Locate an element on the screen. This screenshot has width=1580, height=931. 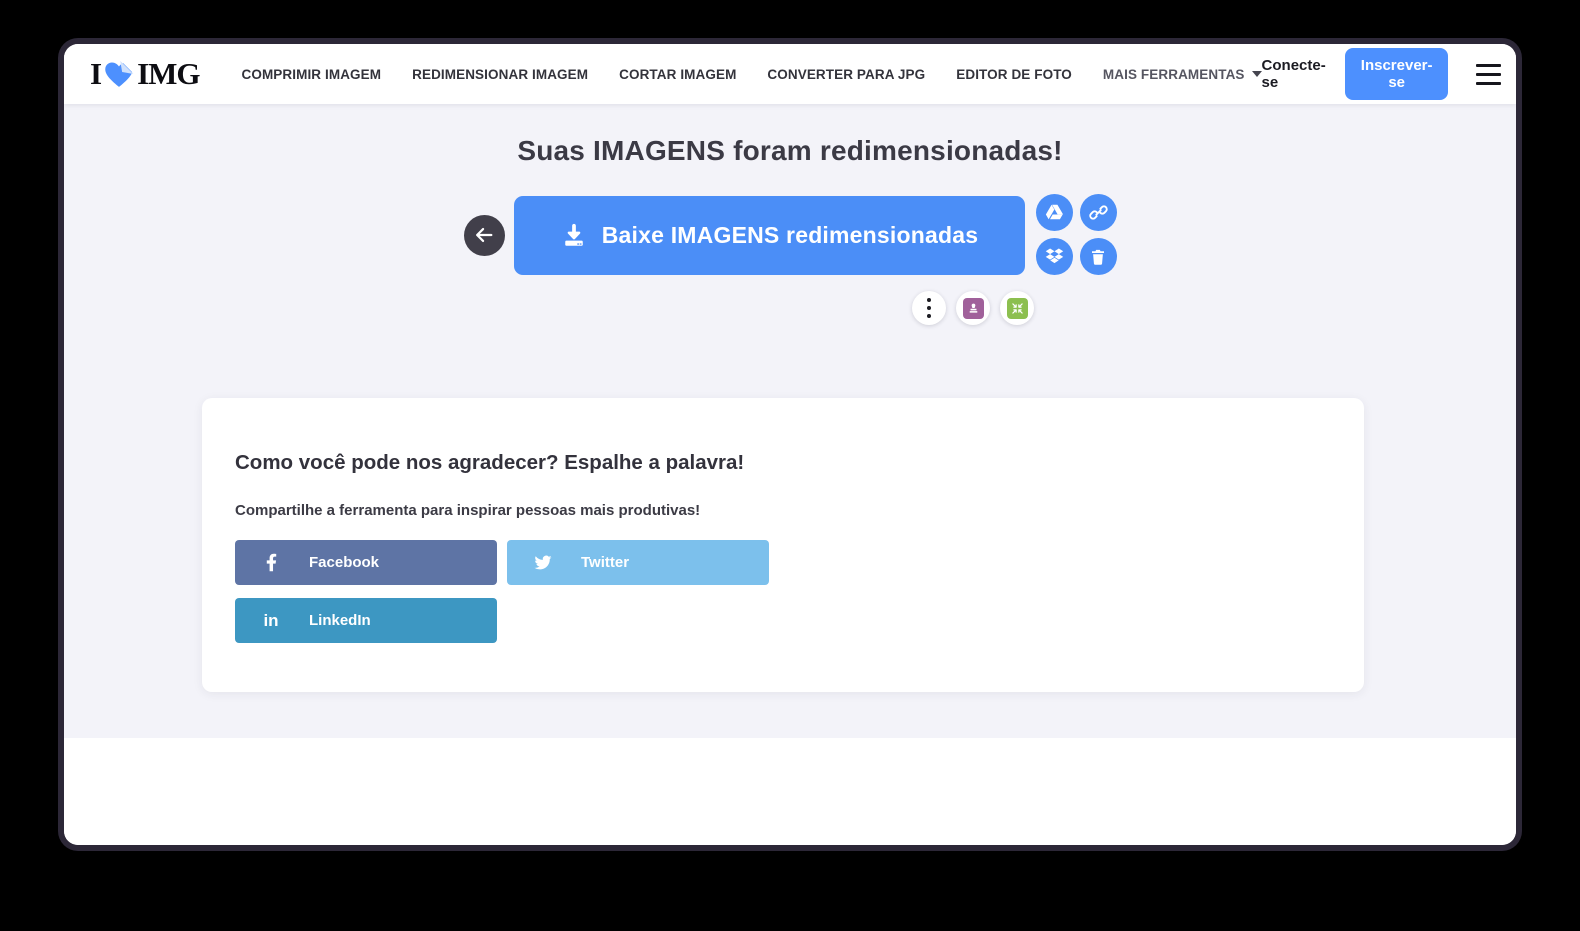
share-facebook-button: Facebook is located at coordinates (366, 562).